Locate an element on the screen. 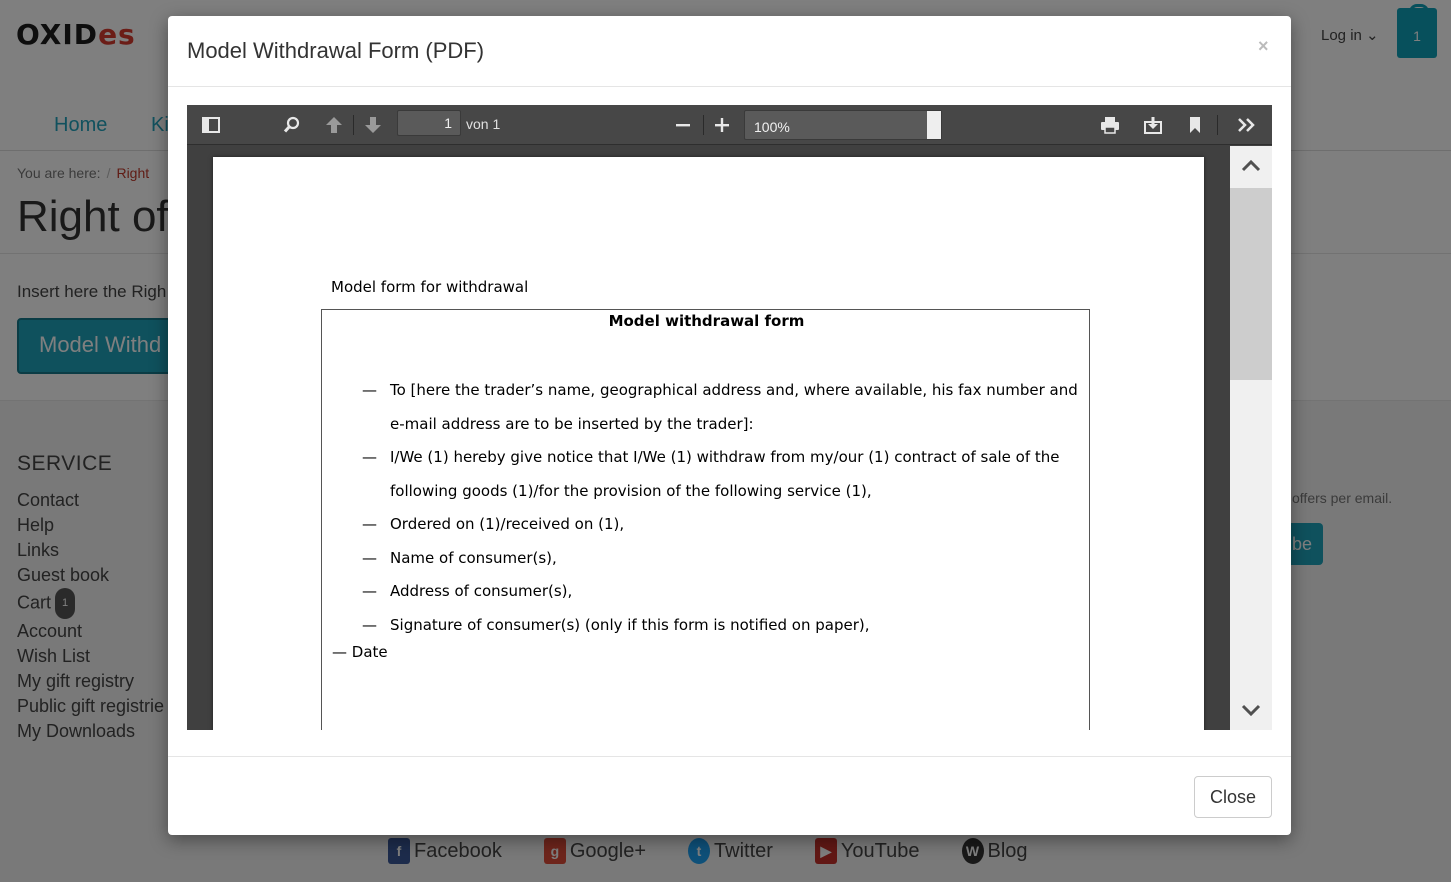 The height and width of the screenshot is (882, 1451). close-button: Close is located at coordinates (1233, 797).